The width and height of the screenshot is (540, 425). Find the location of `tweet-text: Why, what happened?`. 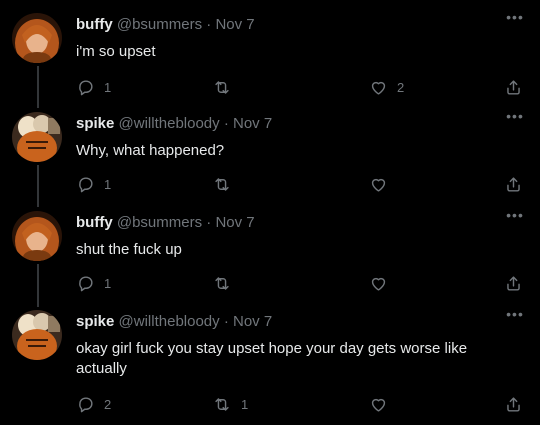

tweet-text: Why, what happened? is located at coordinates (150, 150).